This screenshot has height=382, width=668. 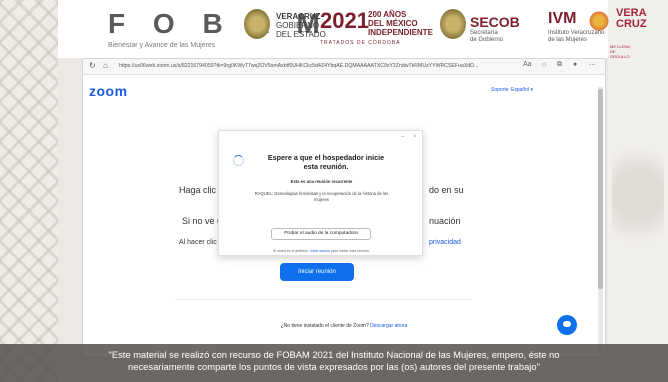 I want to click on bicentennial-logo: 200 AÑOS DEL MÉXICO INDEPENDIENTE, so click(x=400, y=23).